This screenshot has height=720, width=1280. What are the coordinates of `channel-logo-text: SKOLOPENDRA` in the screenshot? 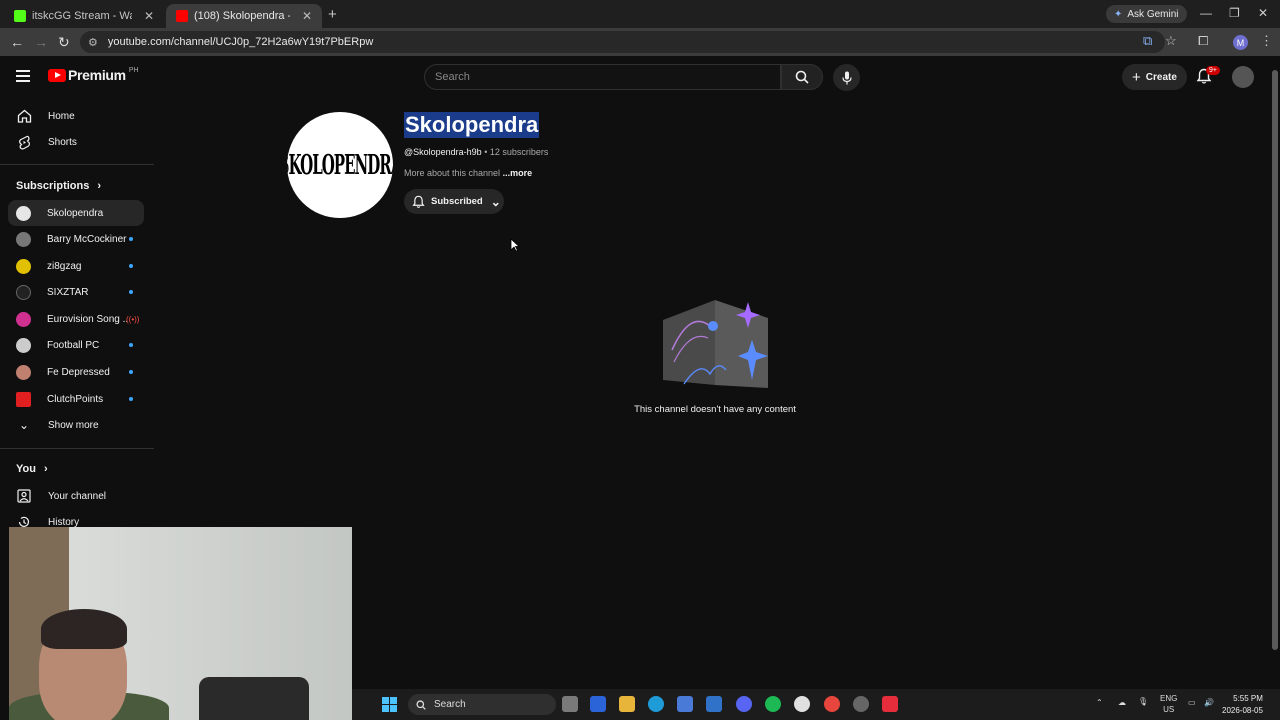 It's located at (340, 165).